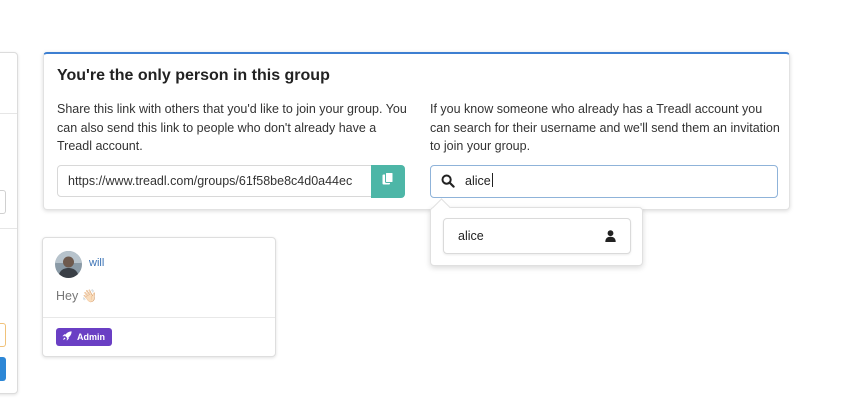 This screenshot has height=400, width=850. Describe the element at coordinates (471, 236) in the screenshot. I see `suggestion-username: alice` at that location.